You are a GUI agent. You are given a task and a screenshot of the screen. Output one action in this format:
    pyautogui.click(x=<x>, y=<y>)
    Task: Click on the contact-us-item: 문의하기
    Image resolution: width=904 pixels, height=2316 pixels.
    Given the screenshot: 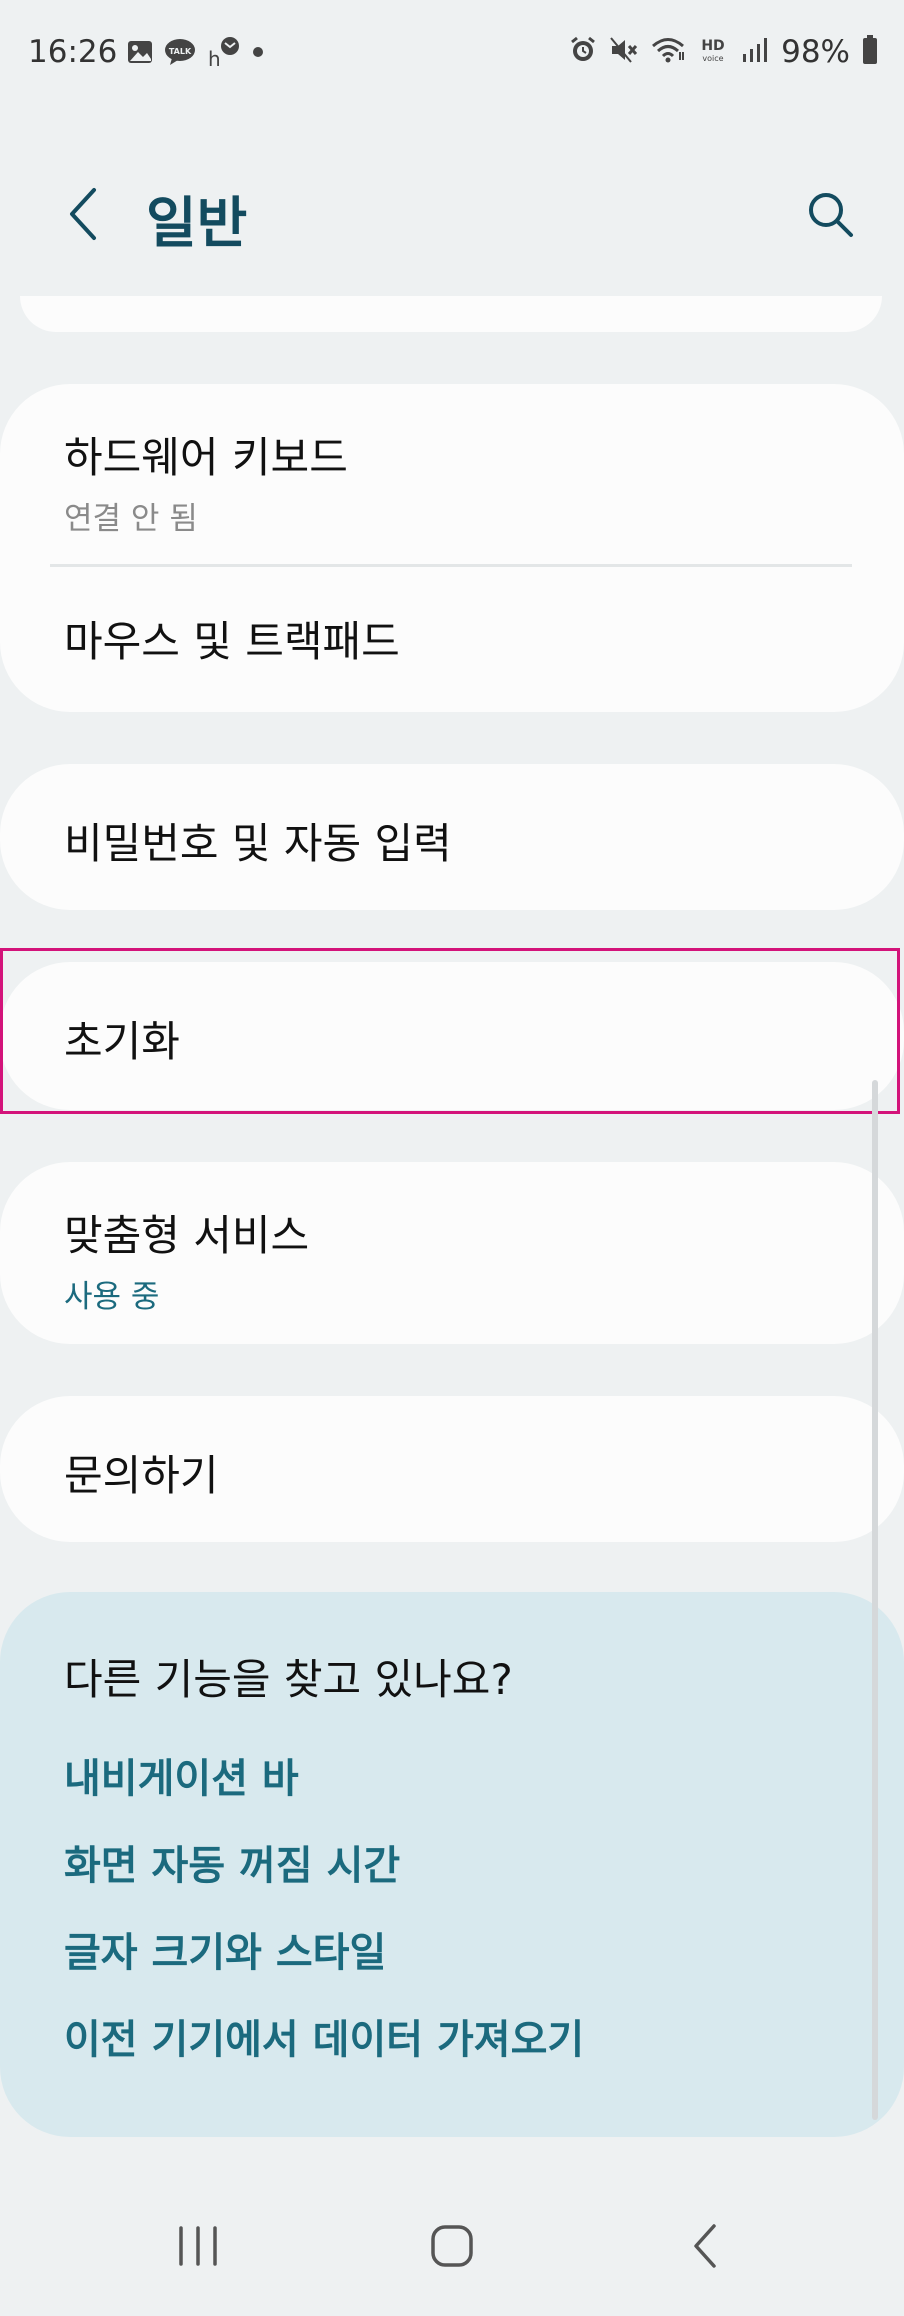 What is the action you would take?
    pyautogui.click(x=141, y=1472)
    